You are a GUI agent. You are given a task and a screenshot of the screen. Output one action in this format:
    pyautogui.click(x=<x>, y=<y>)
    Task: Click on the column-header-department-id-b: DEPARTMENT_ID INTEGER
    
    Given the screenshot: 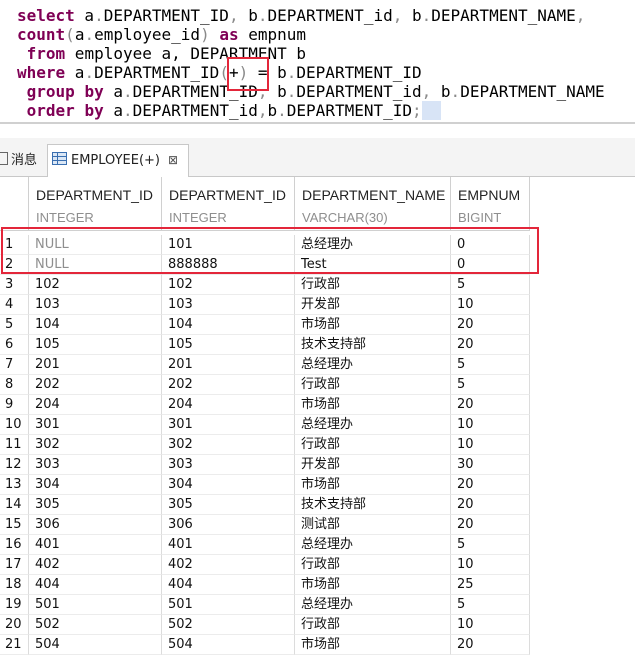 What is the action you would take?
    pyautogui.click(x=228, y=204)
    